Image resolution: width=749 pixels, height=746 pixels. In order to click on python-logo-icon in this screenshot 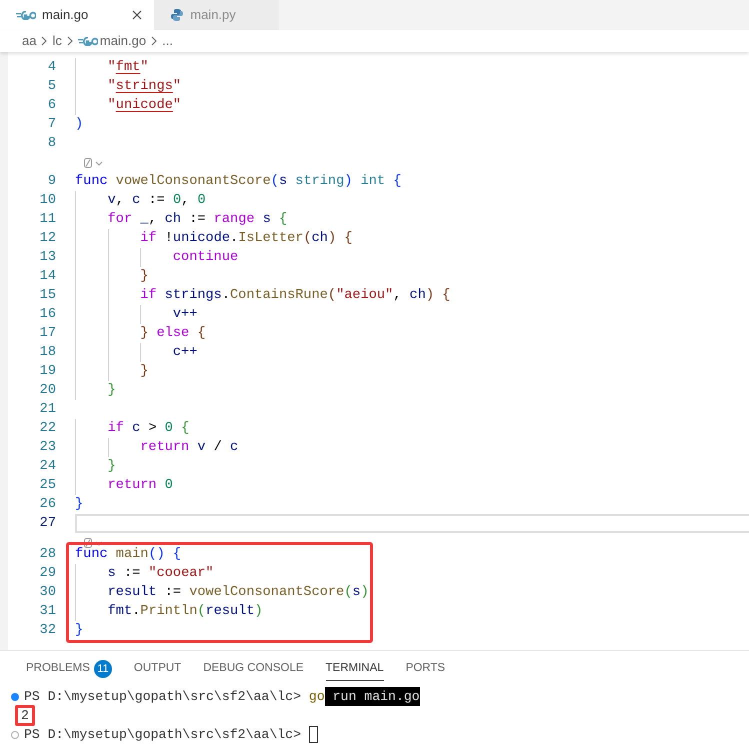, I will do `click(177, 15)`.